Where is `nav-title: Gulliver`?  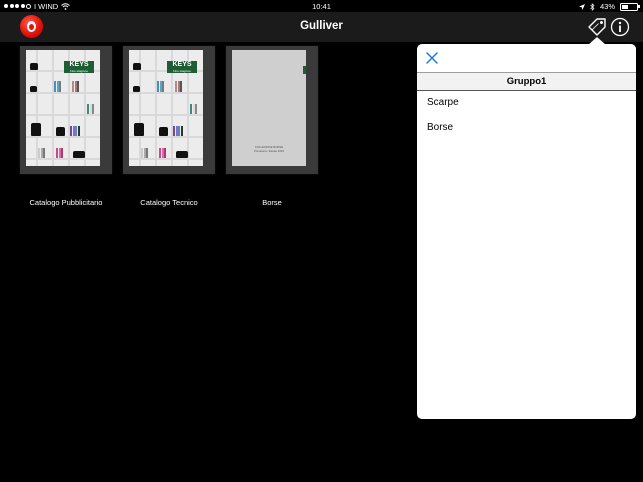
nav-title: Gulliver is located at coordinates (321, 26).